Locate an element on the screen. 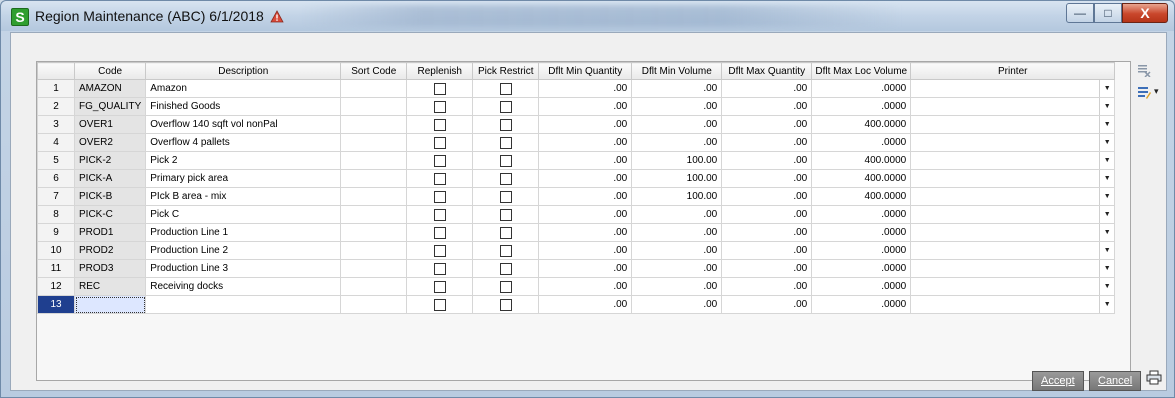 The width and height of the screenshot is (1175, 398). code-cell: PICK-C is located at coordinates (110, 214).